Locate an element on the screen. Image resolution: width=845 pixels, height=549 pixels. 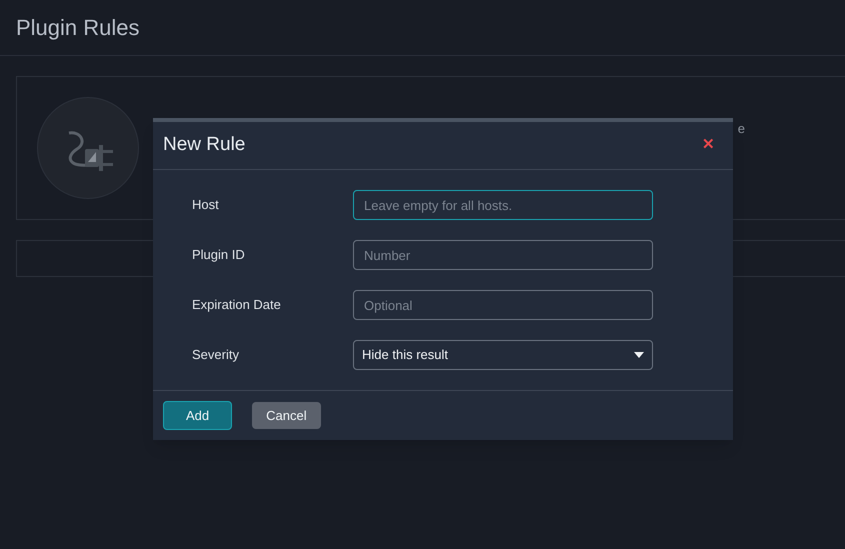
severity-select: Hide this result is located at coordinates (503, 355).